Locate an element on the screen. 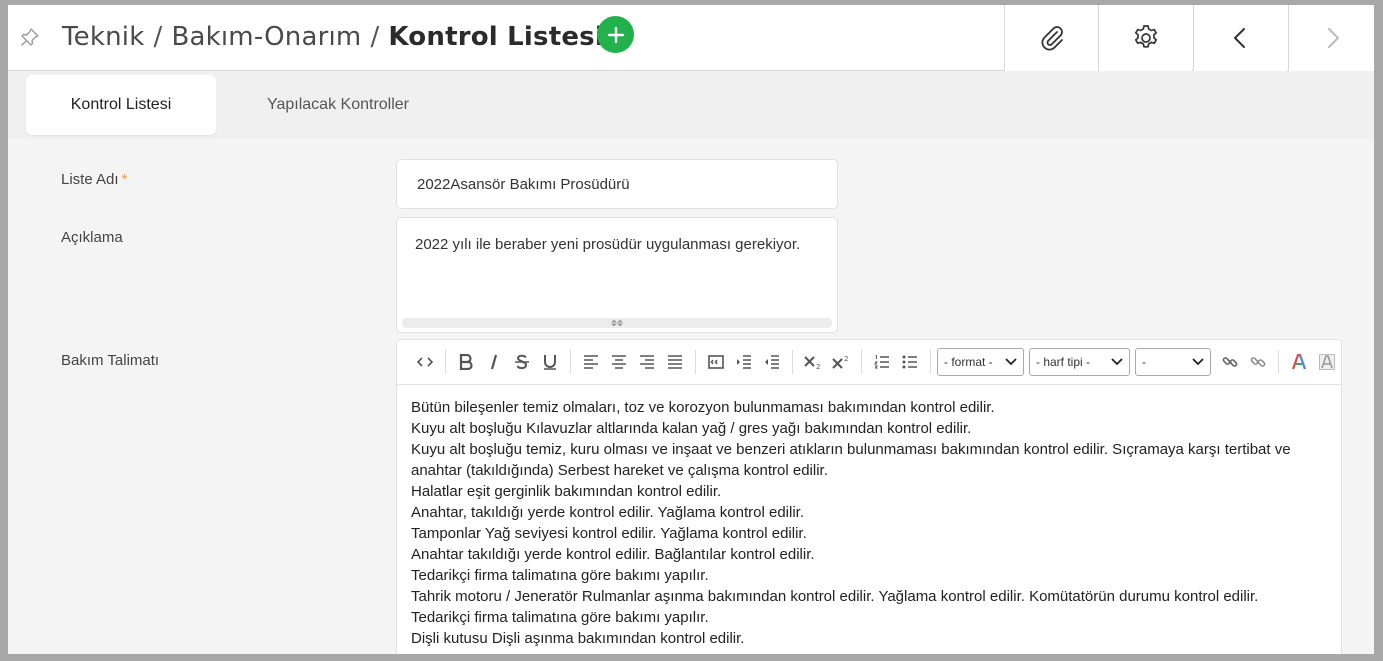  align-center-icon is located at coordinates (619, 362).